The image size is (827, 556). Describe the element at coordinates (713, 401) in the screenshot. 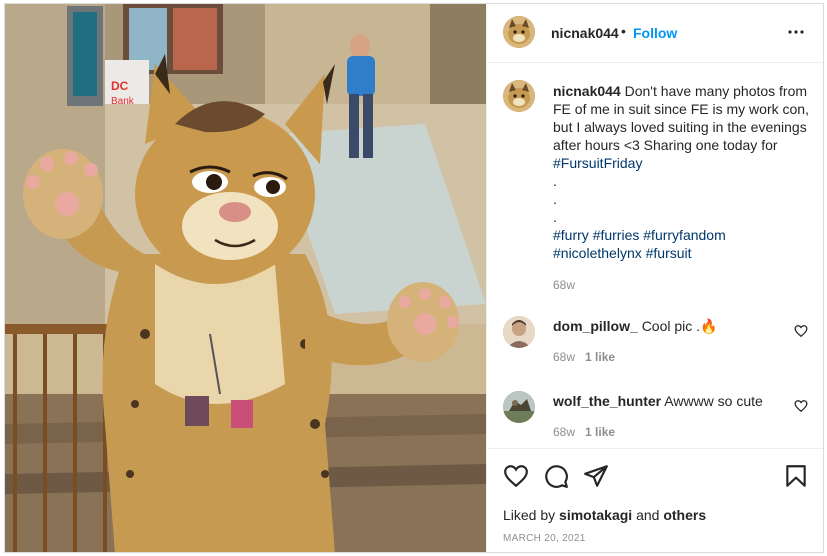

I see `comment-text: Awwww so cute` at that location.